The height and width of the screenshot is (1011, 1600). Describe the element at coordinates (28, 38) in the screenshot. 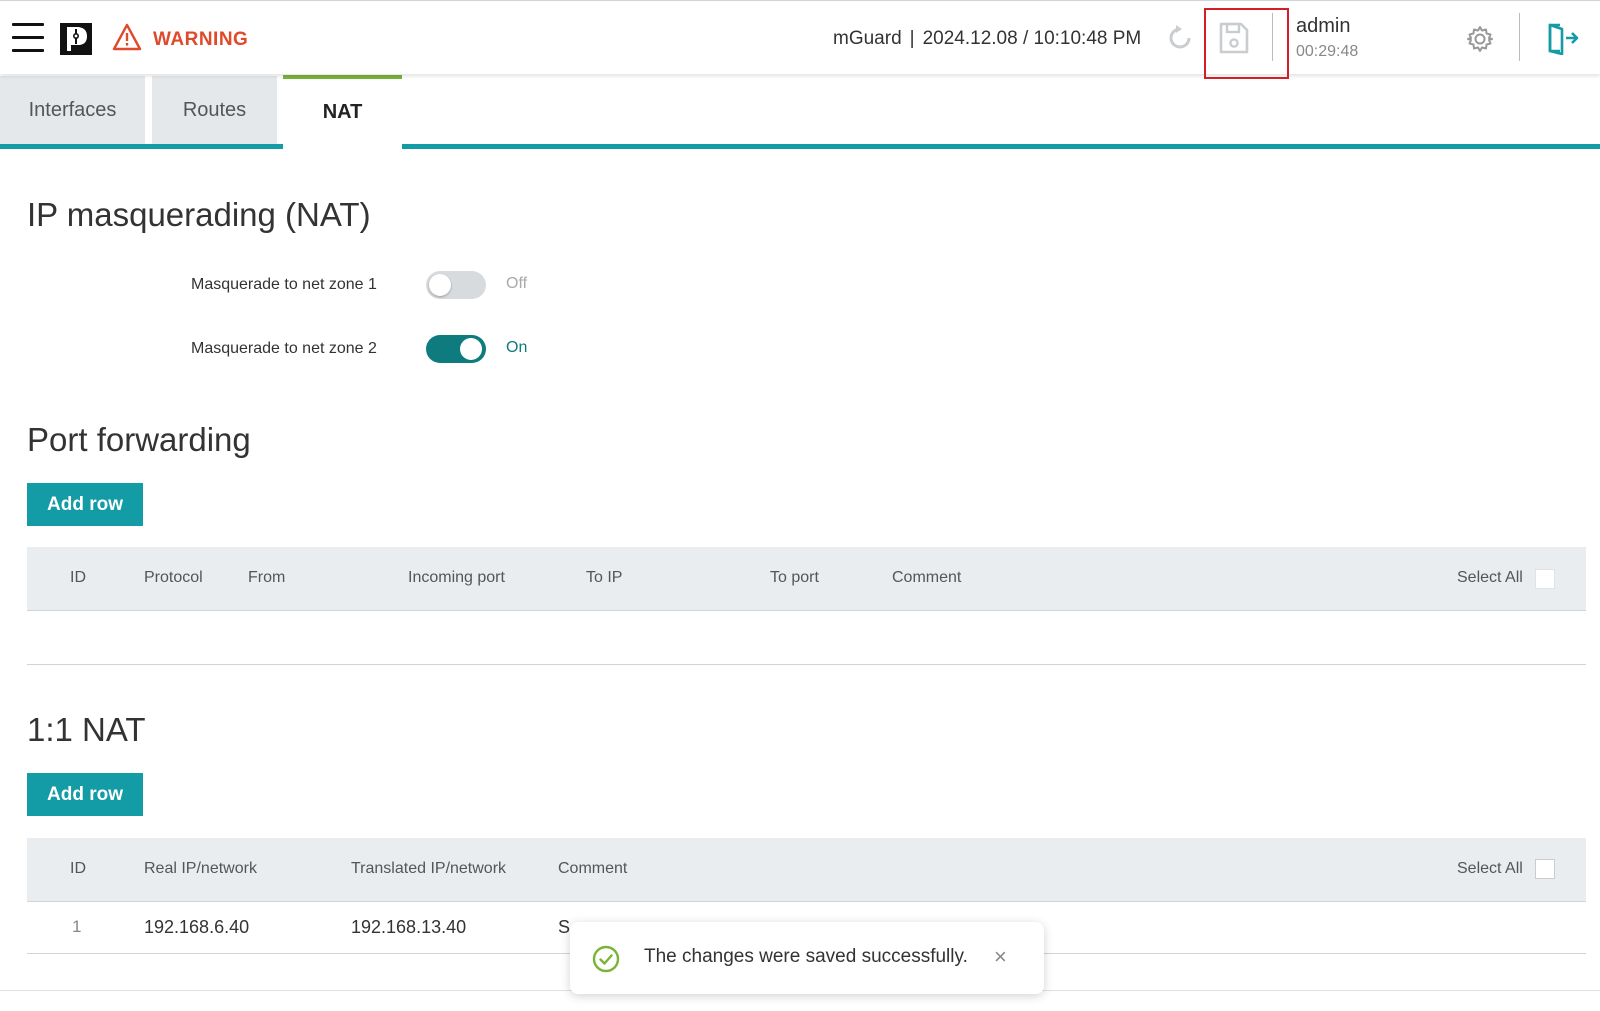

I see `hamburger-menu-icon` at that location.